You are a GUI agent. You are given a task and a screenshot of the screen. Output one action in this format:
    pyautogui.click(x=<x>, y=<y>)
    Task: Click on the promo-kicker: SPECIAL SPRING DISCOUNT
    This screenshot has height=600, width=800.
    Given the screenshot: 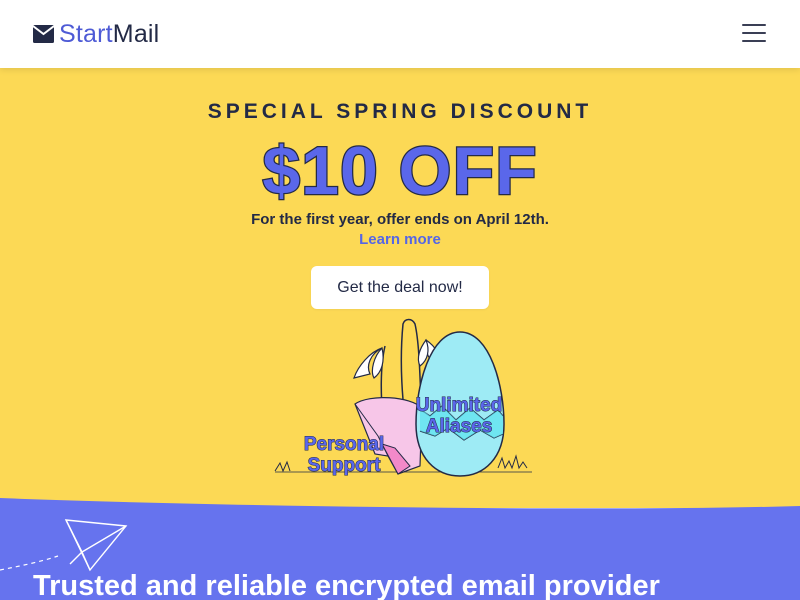 What is the action you would take?
    pyautogui.click(x=400, y=111)
    